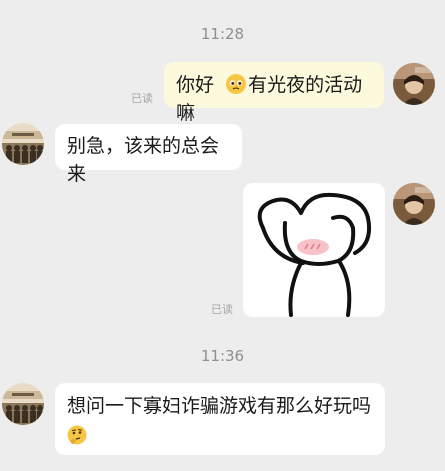  I want to click on cartoon-hands-over-blushing-face-icon, so click(314, 254).